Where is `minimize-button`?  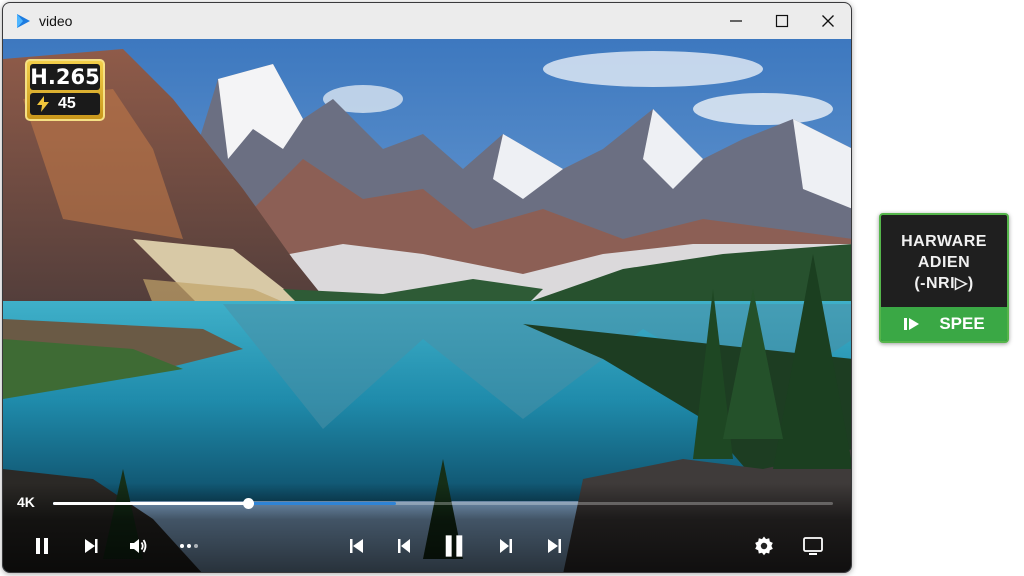
minimize-button is located at coordinates (736, 21).